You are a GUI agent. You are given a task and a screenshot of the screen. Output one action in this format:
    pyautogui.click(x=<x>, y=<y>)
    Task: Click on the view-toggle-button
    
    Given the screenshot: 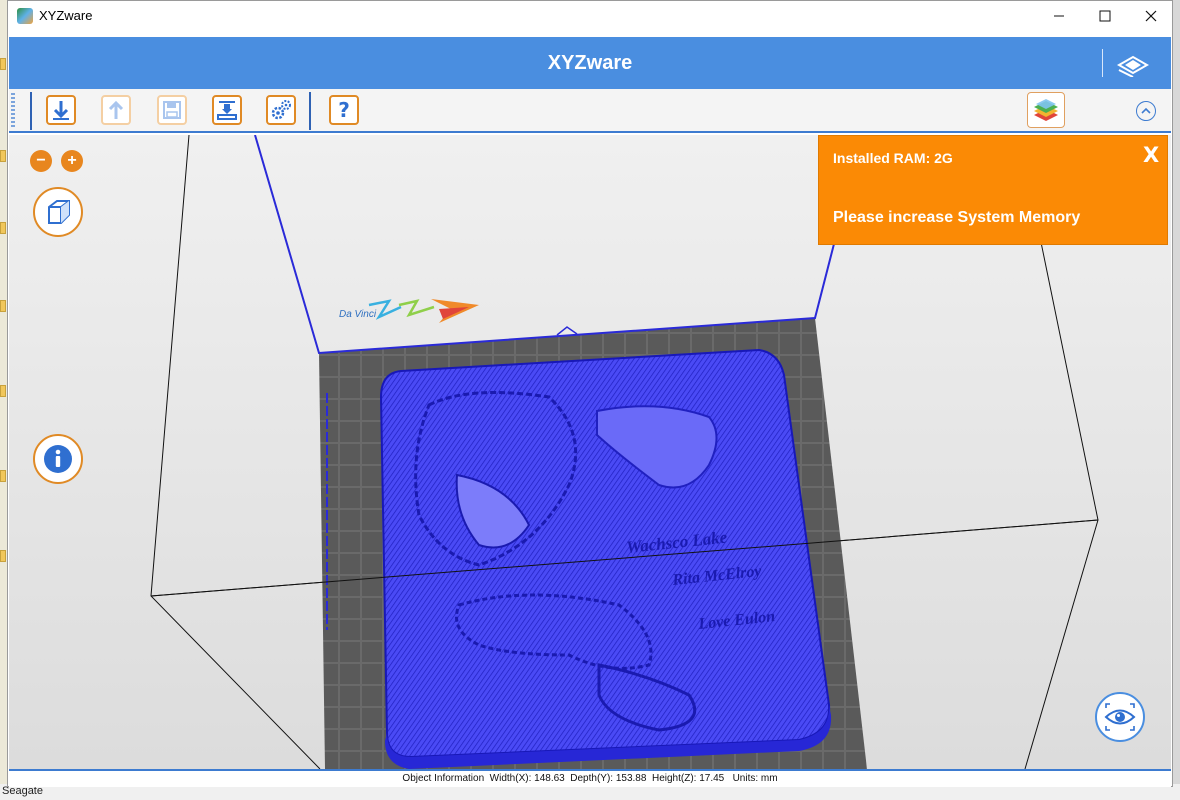 What is the action you would take?
    pyautogui.click(x=1120, y=717)
    